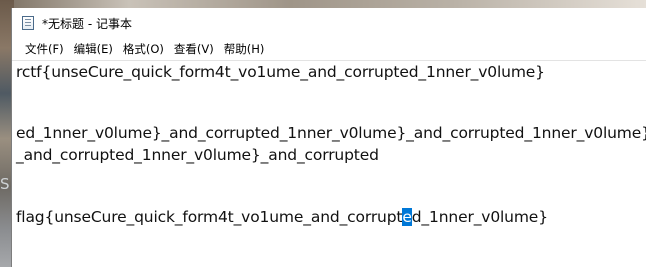  What do you see at coordinates (479, 217) in the screenshot?
I see `line-4-after-selection: d_1nner_v0lume}` at bounding box center [479, 217].